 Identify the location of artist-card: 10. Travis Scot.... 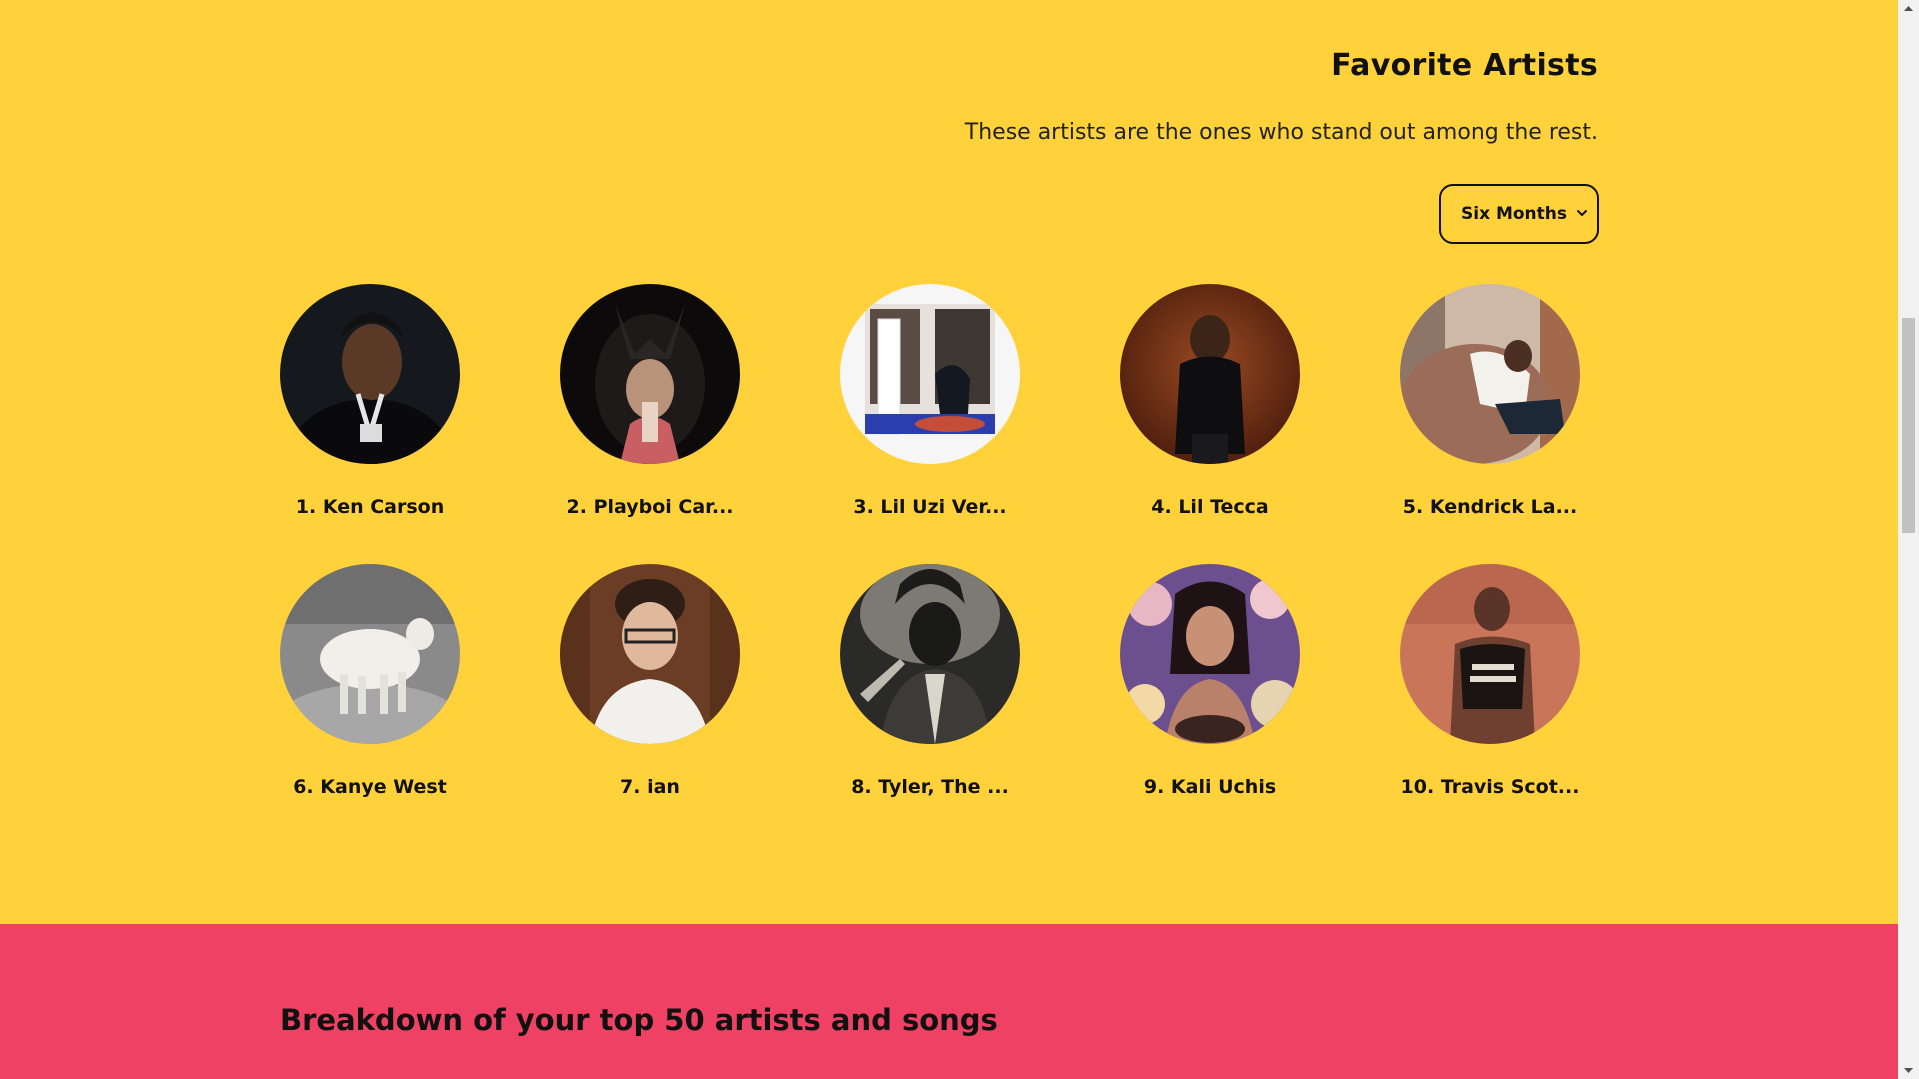
(1490, 689).